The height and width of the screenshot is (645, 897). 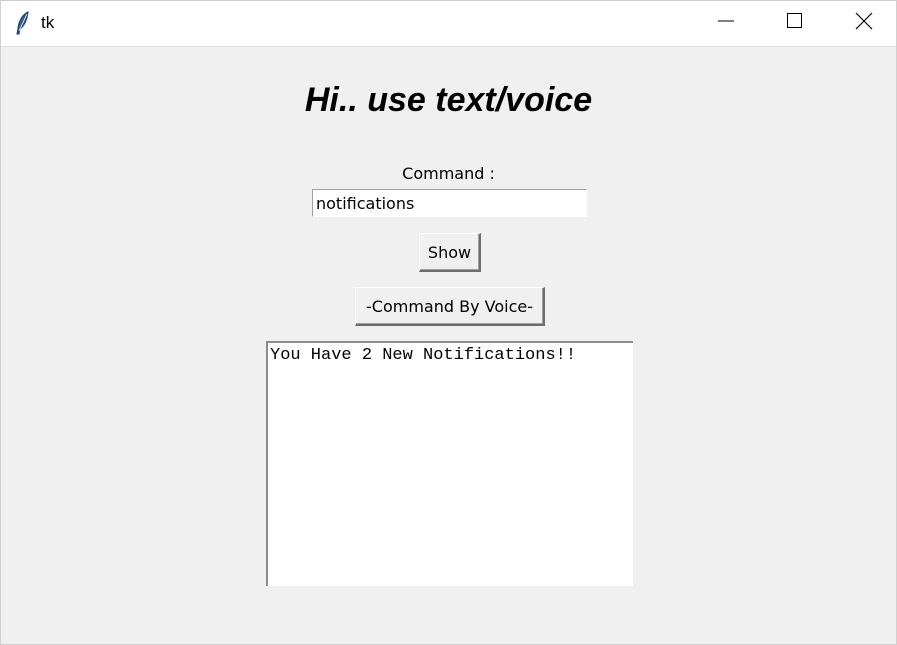 I want to click on command-label: Command :, so click(x=448, y=173).